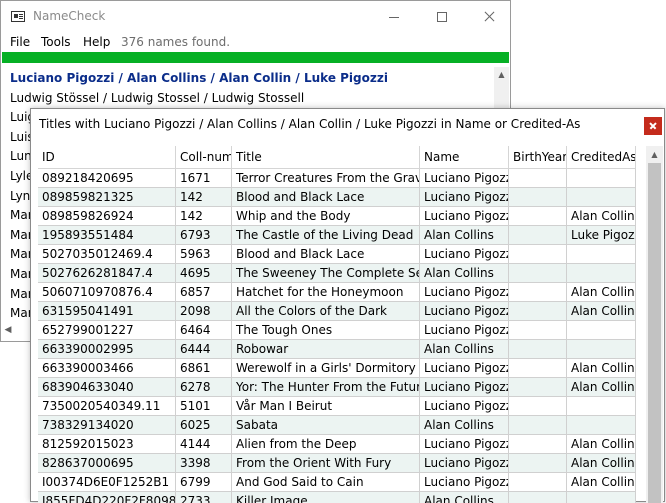 The width and height of the screenshot is (666, 503). Describe the element at coordinates (204, 157) in the screenshot. I see `column-header-coll-num: Coll-num` at that location.